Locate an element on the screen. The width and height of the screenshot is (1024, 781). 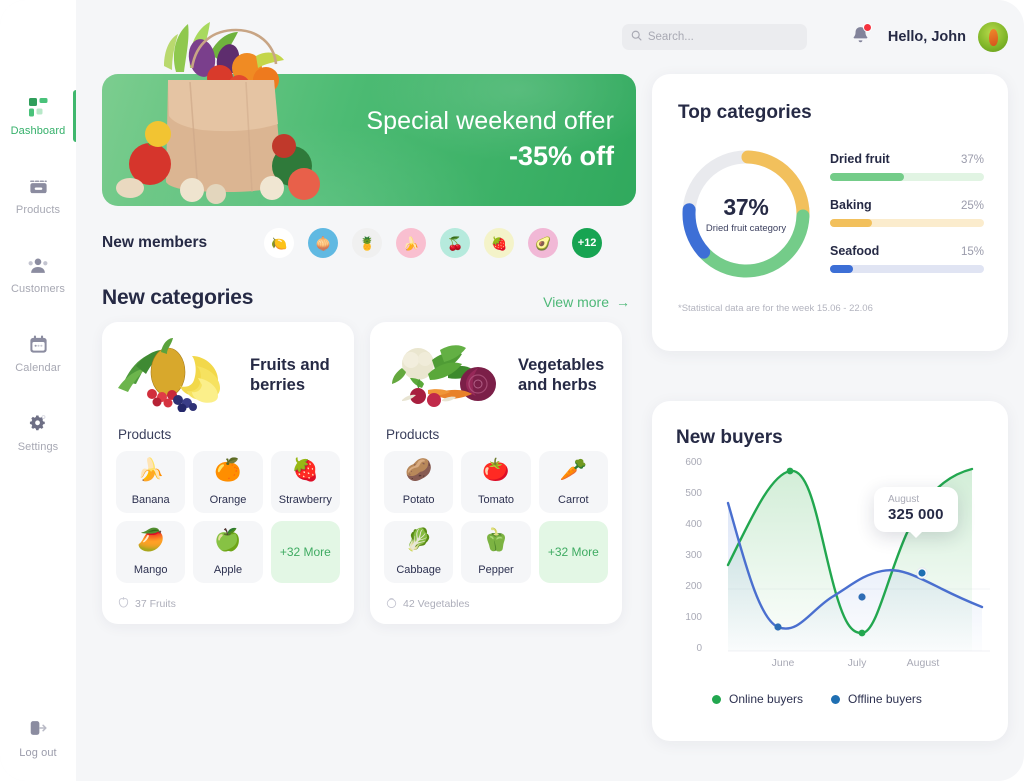
member-avatar-onion: 🧅 is located at coordinates (323, 243).